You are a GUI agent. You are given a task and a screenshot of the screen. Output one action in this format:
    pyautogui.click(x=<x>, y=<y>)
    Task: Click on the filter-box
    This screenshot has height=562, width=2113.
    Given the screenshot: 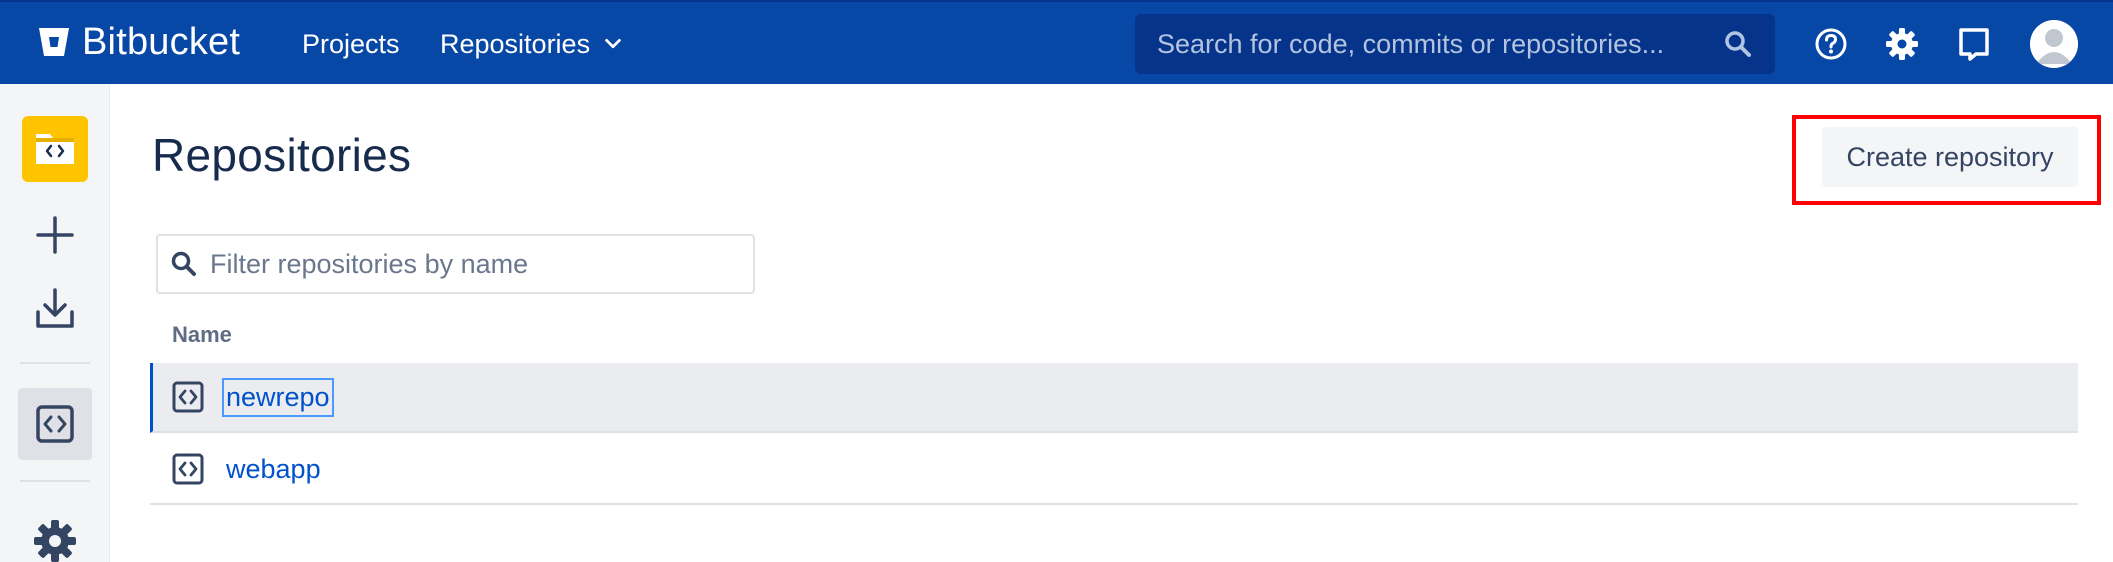 What is the action you would take?
    pyautogui.click(x=455, y=264)
    